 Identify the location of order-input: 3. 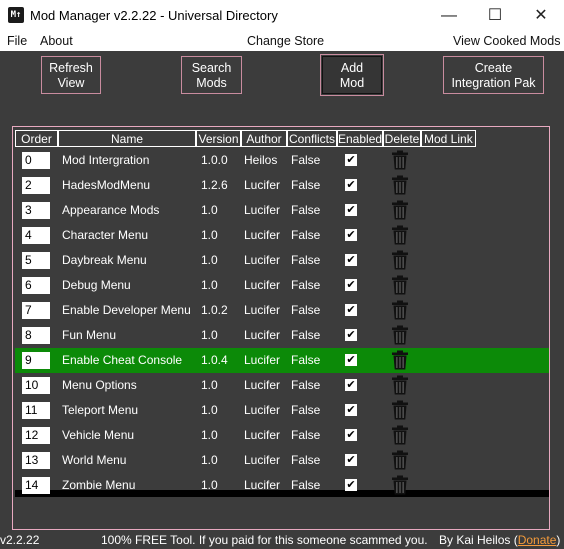
(36, 210).